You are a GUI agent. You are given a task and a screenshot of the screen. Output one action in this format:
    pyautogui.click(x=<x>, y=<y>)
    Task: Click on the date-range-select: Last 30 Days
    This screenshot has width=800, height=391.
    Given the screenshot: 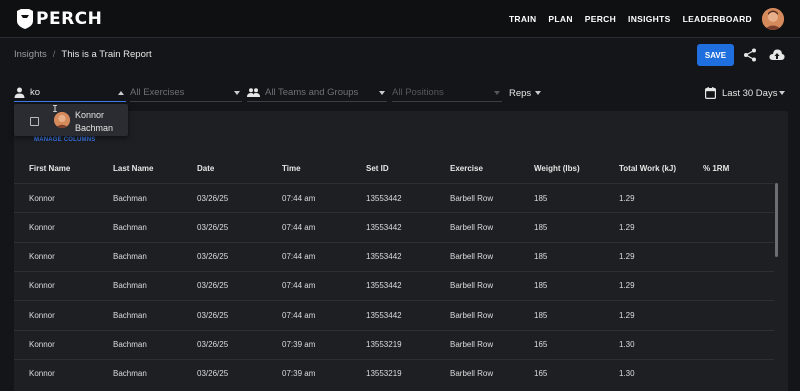 What is the action you would take?
    pyautogui.click(x=746, y=93)
    